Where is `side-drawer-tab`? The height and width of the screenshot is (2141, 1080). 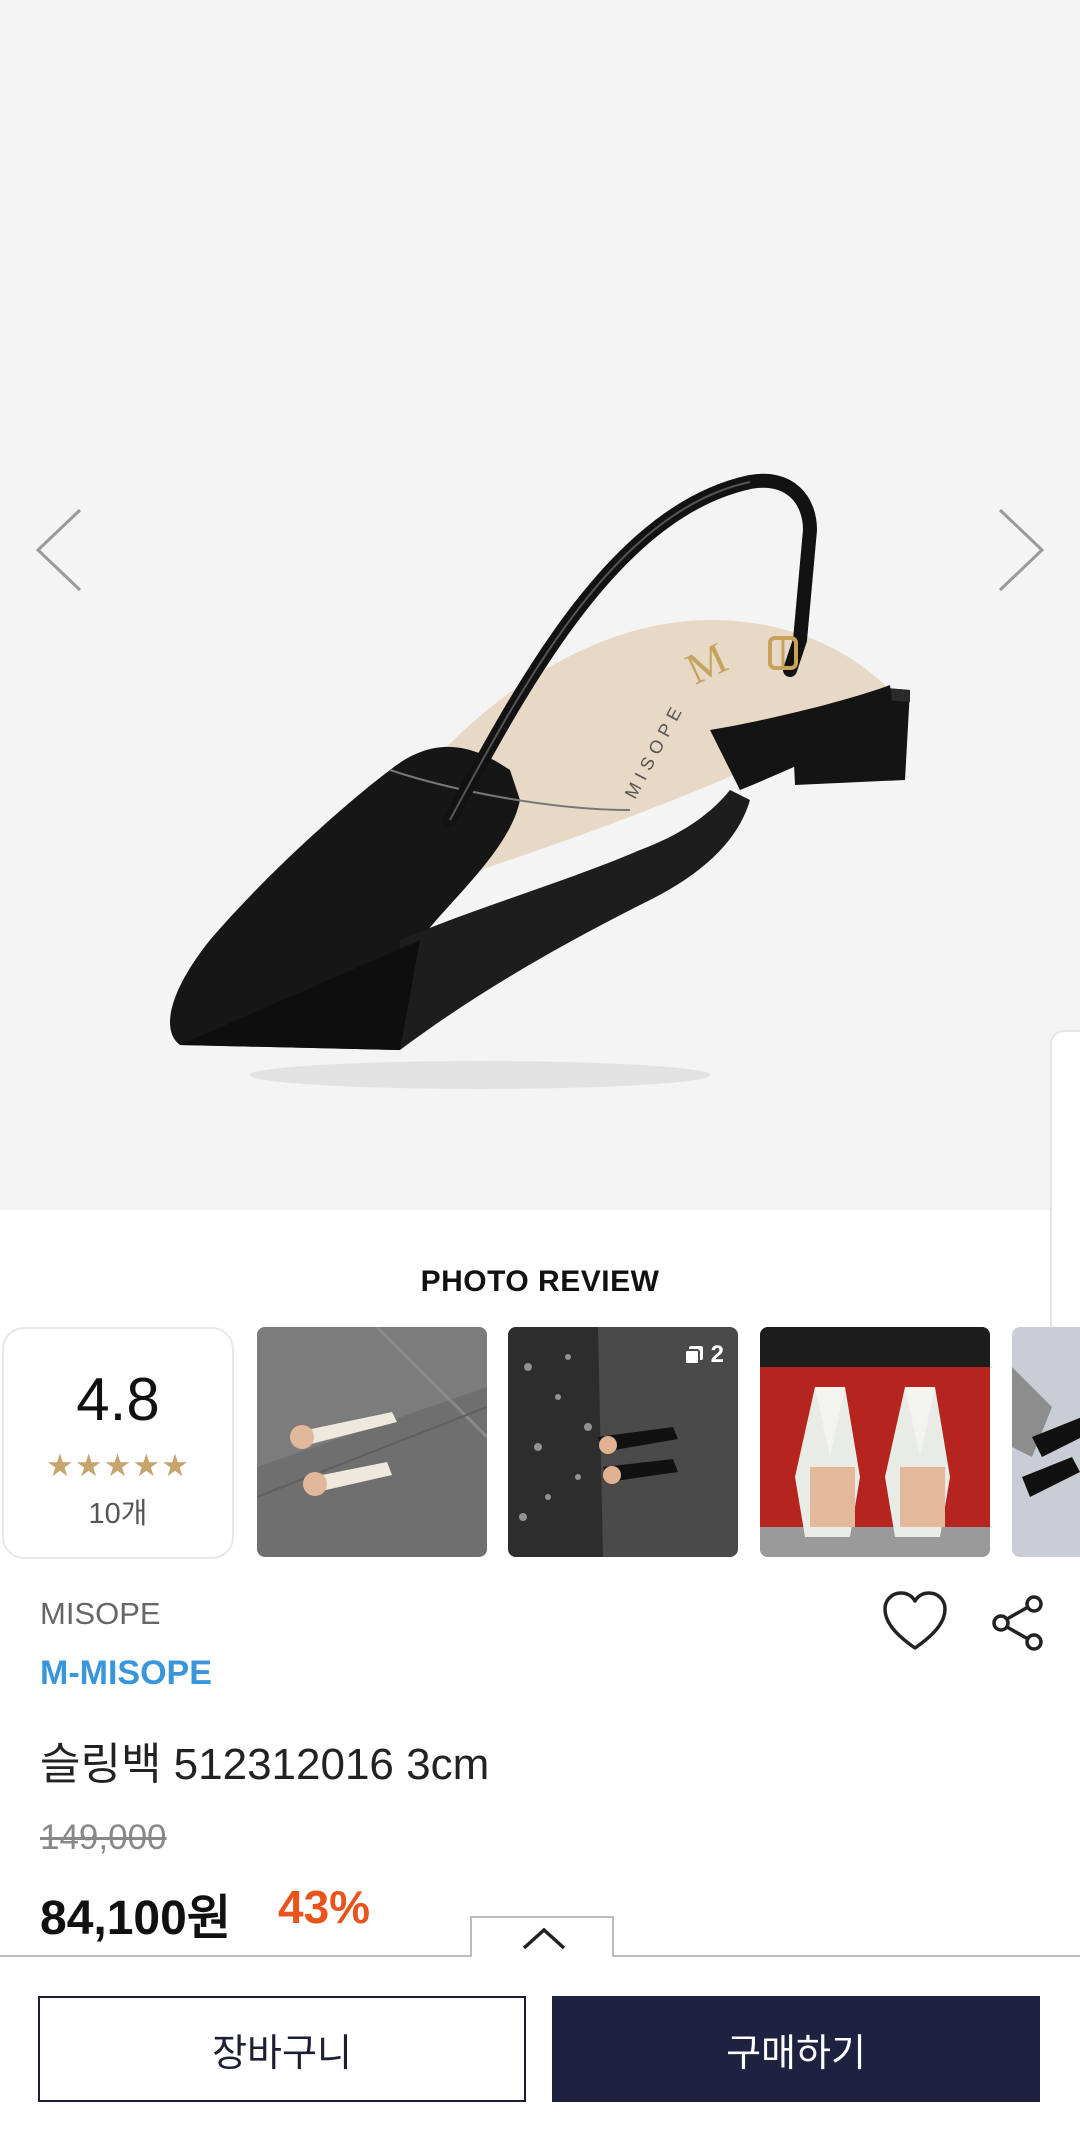 side-drawer-tab is located at coordinates (1065, 1190).